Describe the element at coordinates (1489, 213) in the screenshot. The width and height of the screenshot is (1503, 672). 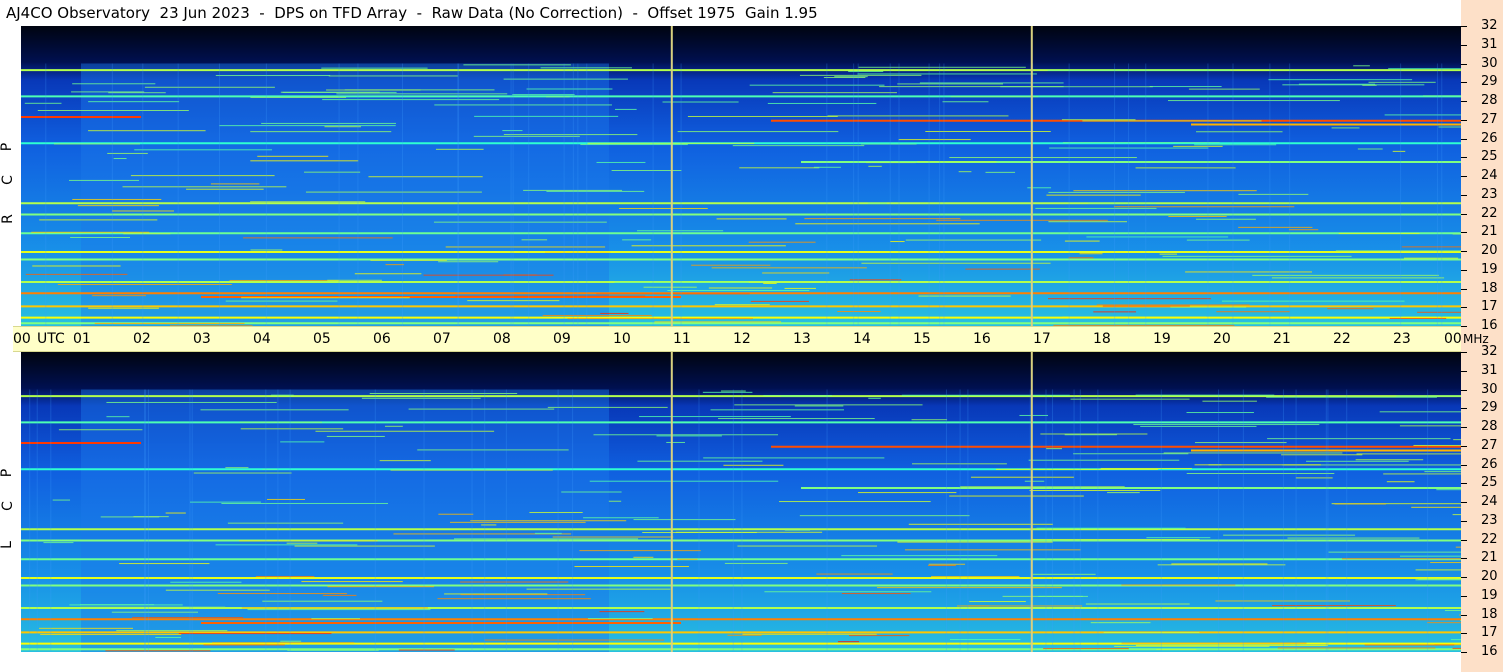
I see `y-tick-label: 22` at that location.